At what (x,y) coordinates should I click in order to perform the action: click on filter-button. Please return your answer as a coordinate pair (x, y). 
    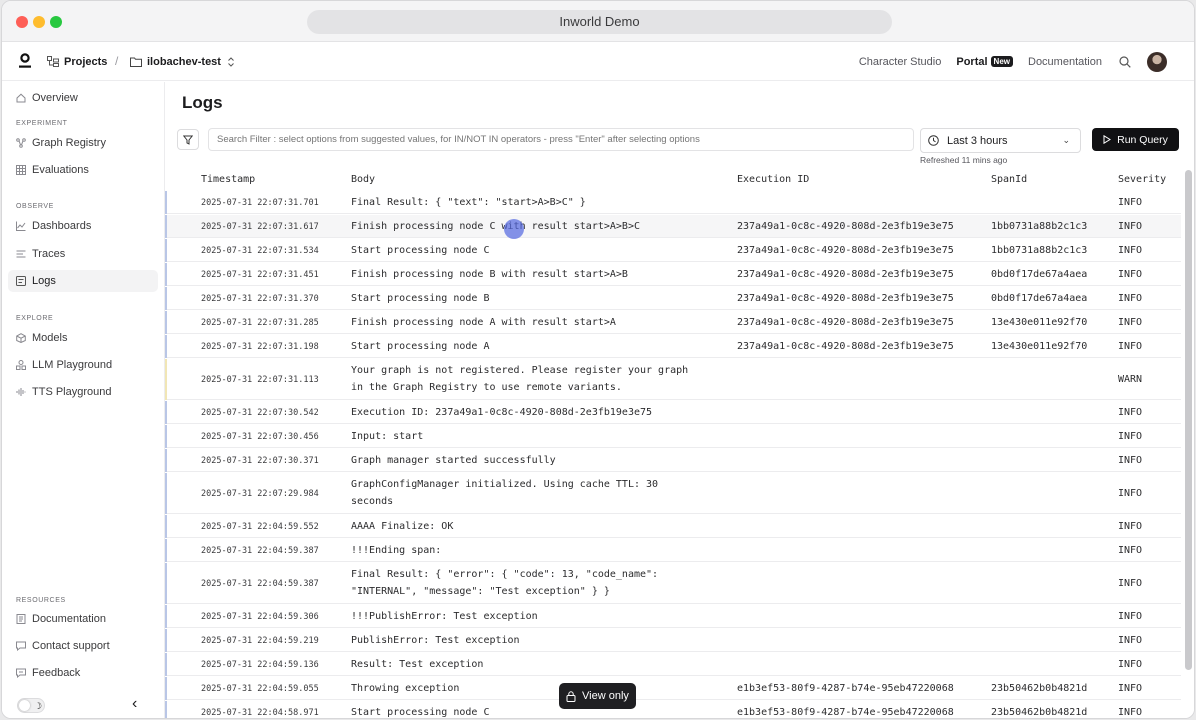
    Looking at the image, I should click on (188, 139).